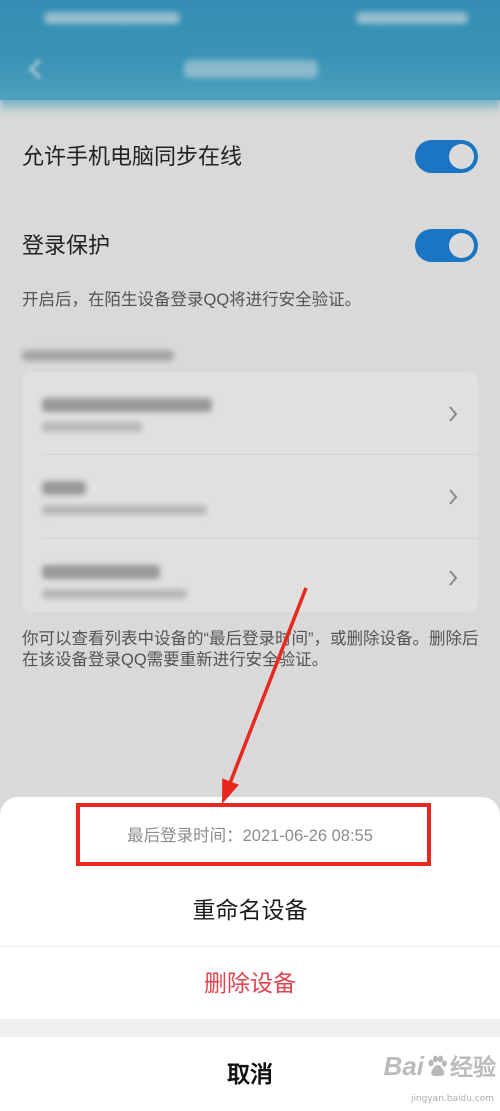 This screenshot has height=1111, width=500. What do you see at coordinates (403, 1066) in the screenshot?
I see `watermark-brand-left: Bai` at bounding box center [403, 1066].